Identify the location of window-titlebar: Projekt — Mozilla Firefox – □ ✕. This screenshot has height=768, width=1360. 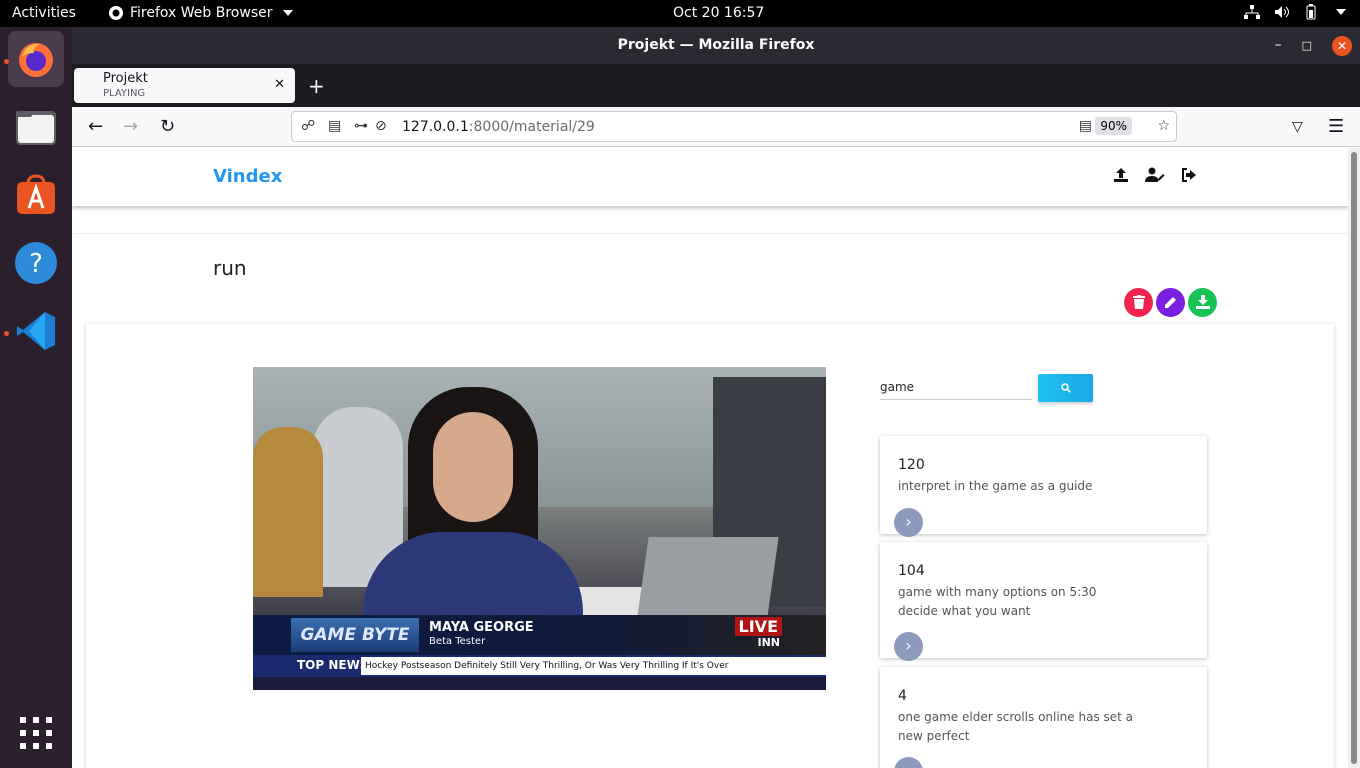
(716, 45).